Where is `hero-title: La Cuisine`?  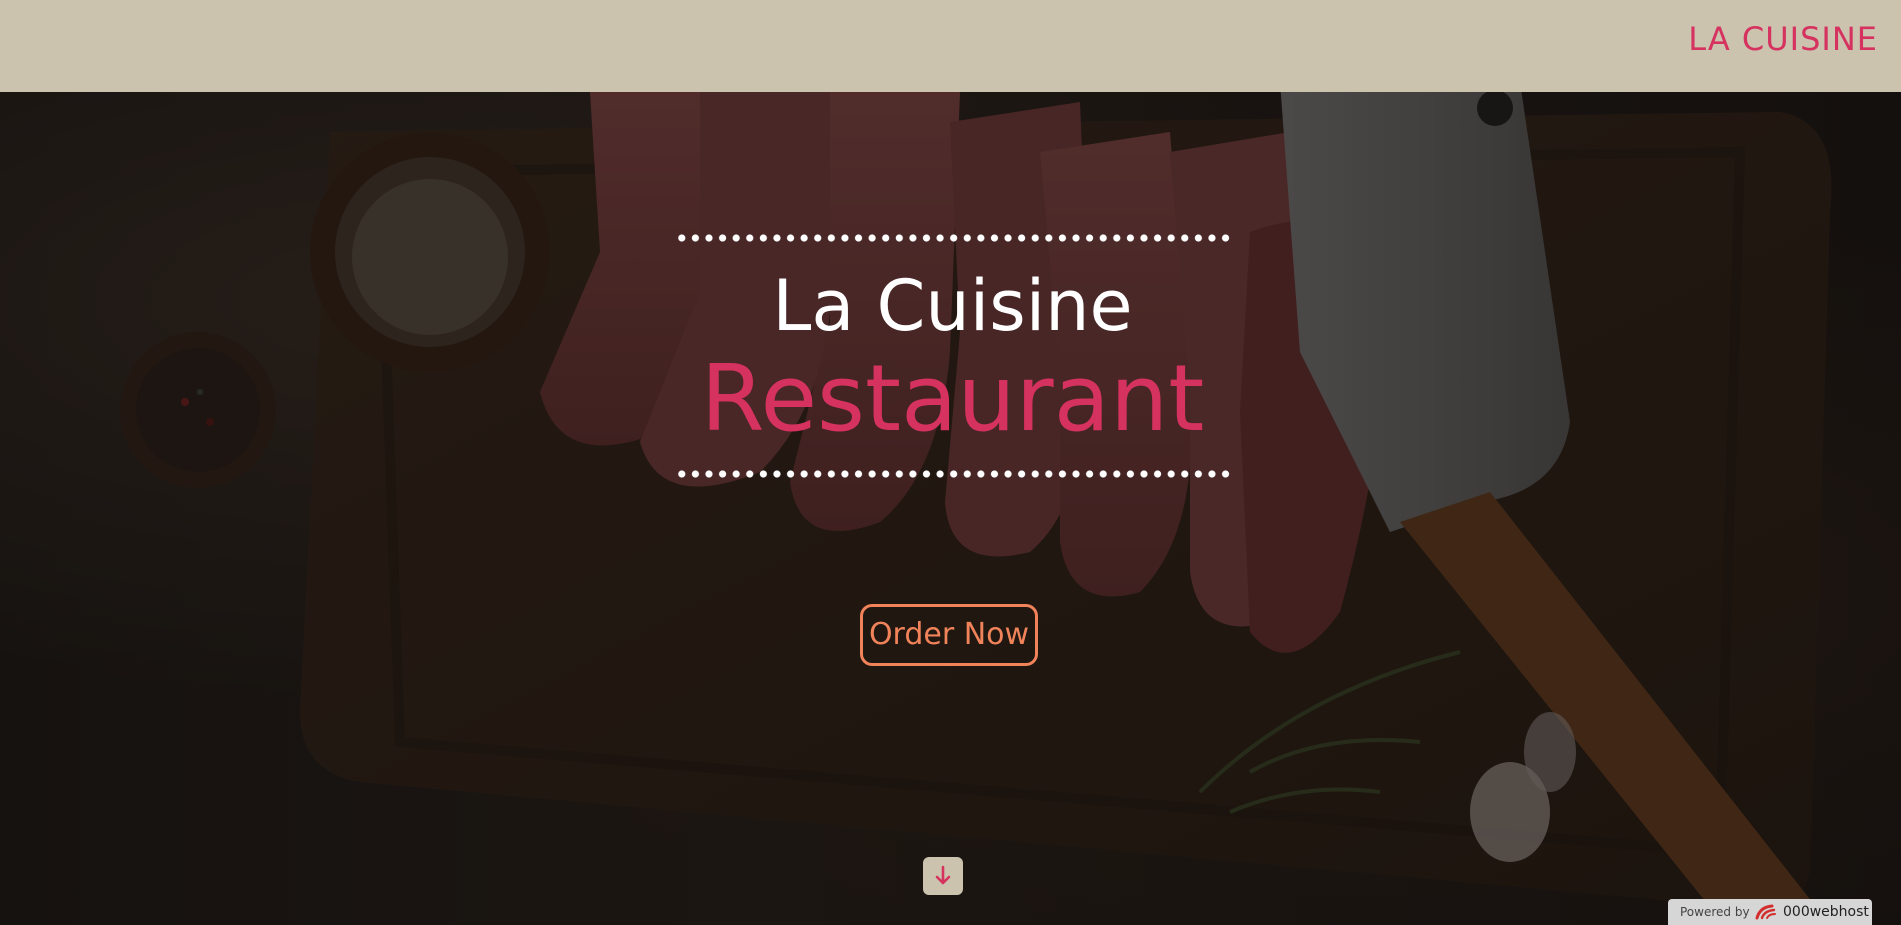
hero-title: La Cuisine is located at coordinates (952, 306).